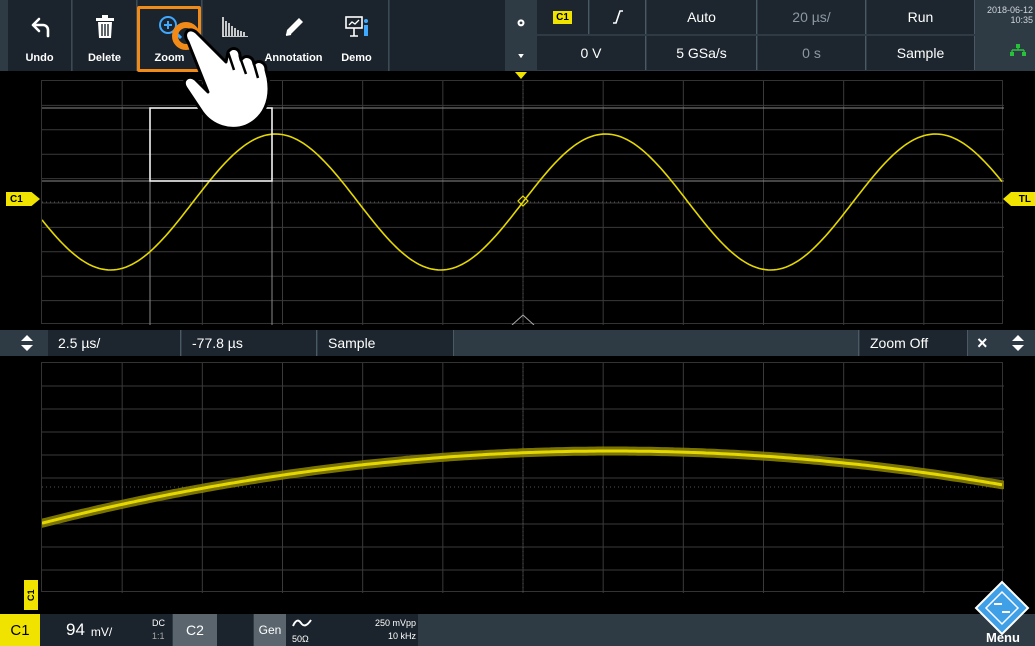  I want to click on trigger-level-marker: TL, so click(1019, 199).